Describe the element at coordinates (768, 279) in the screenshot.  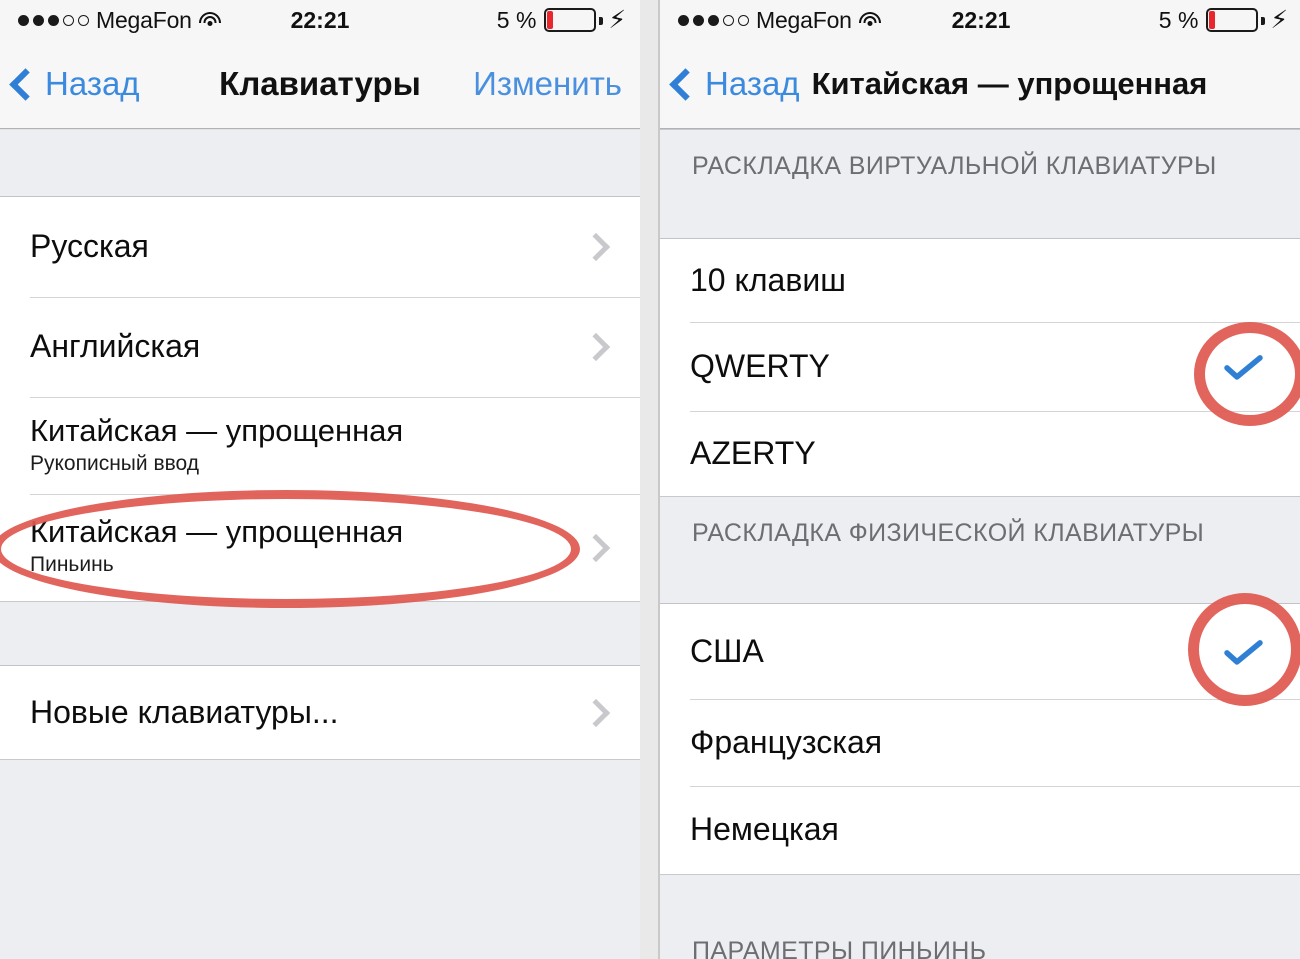
I see `list-item-title: 10 клавиш` at that location.